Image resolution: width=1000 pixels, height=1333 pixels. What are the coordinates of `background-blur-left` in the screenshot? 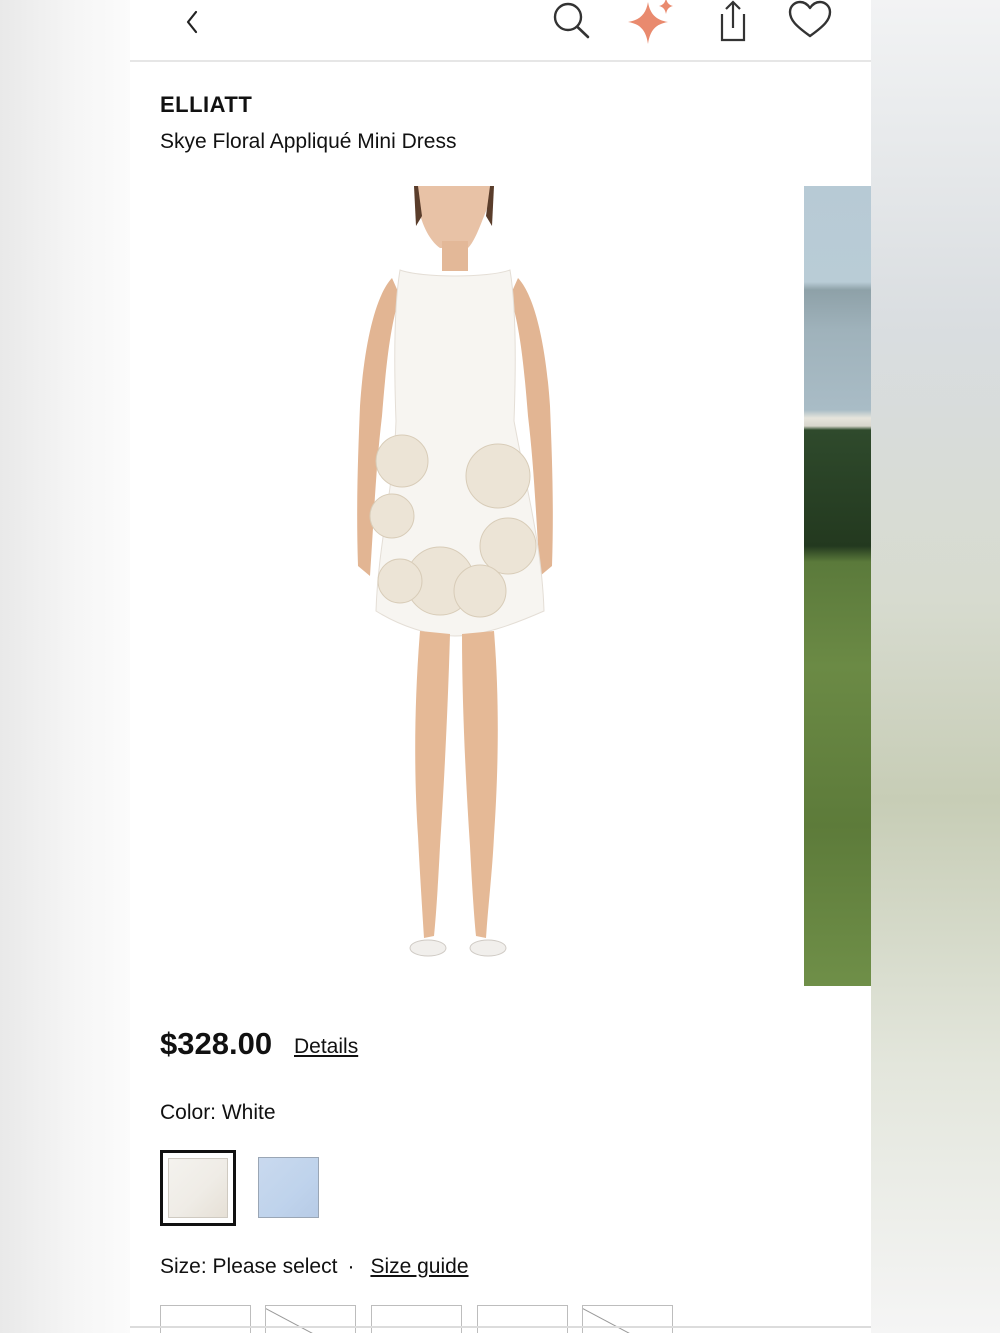 It's located at (65, 666).